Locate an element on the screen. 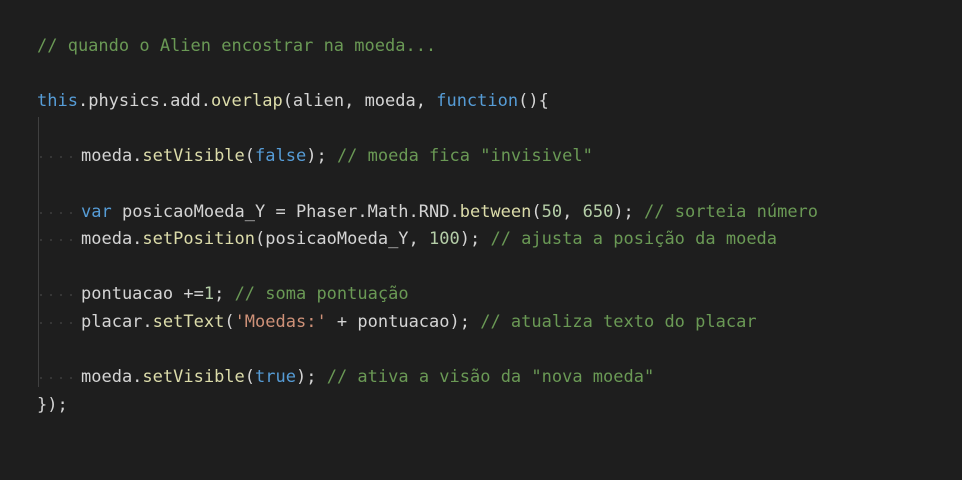 This screenshot has height=480, width=962. code-token-plain: physics.add. is located at coordinates (150, 101).